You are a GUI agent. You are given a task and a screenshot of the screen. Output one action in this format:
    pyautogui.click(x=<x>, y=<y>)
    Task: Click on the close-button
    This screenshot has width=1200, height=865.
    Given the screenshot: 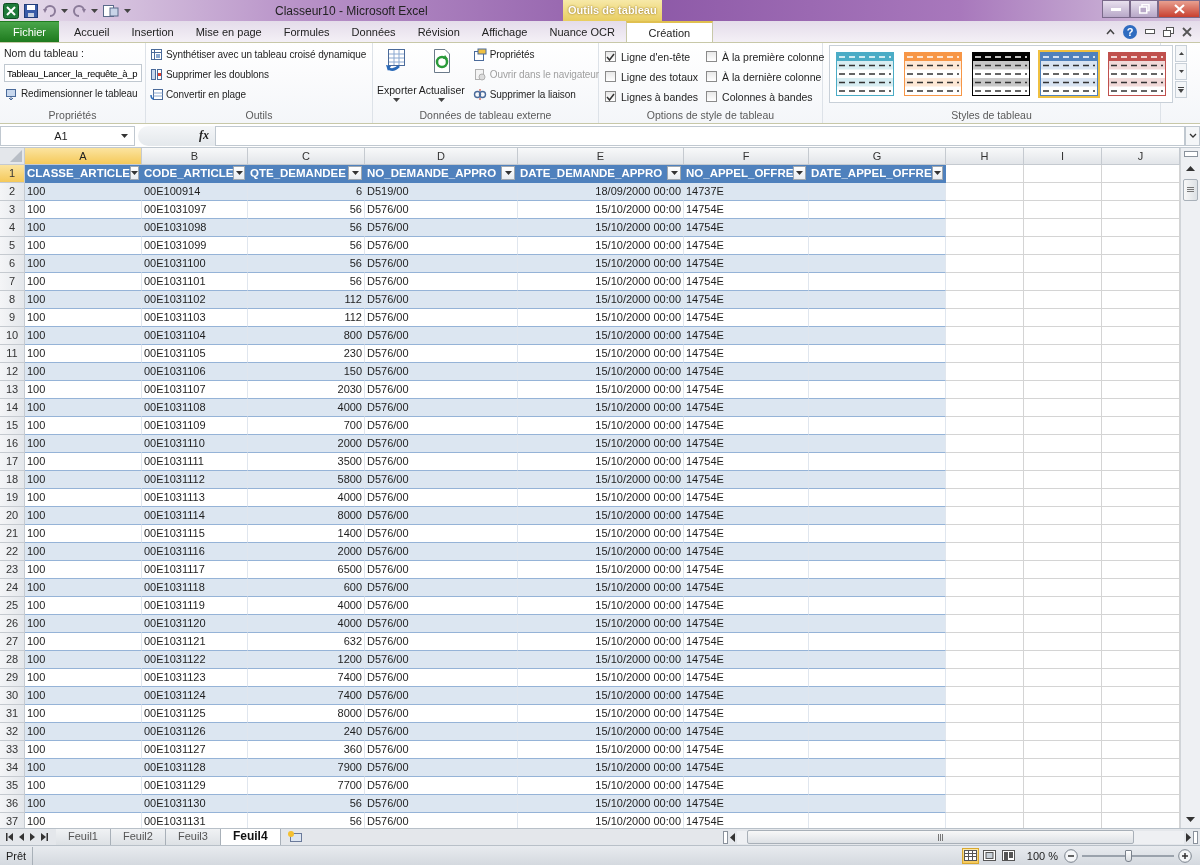 What is the action you would take?
    pyautogui.click(x=1179, y=9)
    